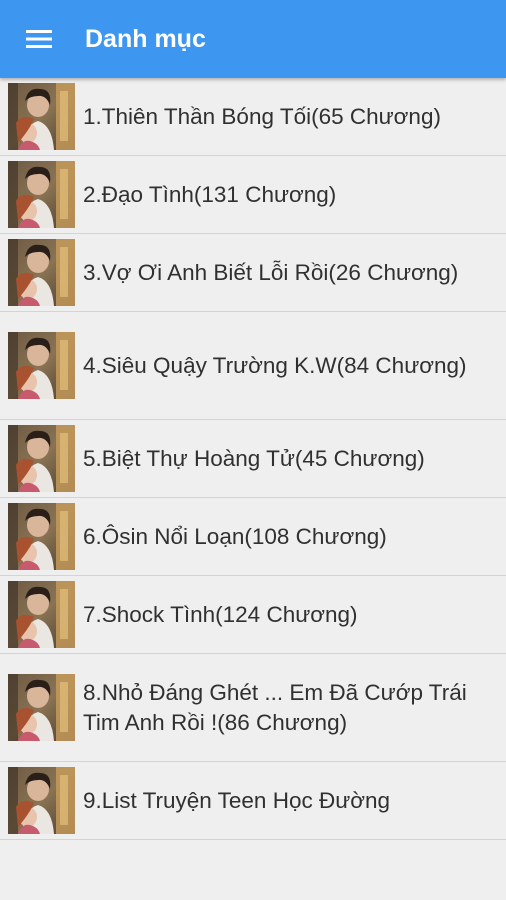 This screenshot has height=900, width=506. What do you see at coordinates (271, 272) in the screenshot?
I see `list-item-label: 3.Vợ Ơi Anh Biết Lỗi Rồi(26 Chương)` at bounding box center [271, 272].